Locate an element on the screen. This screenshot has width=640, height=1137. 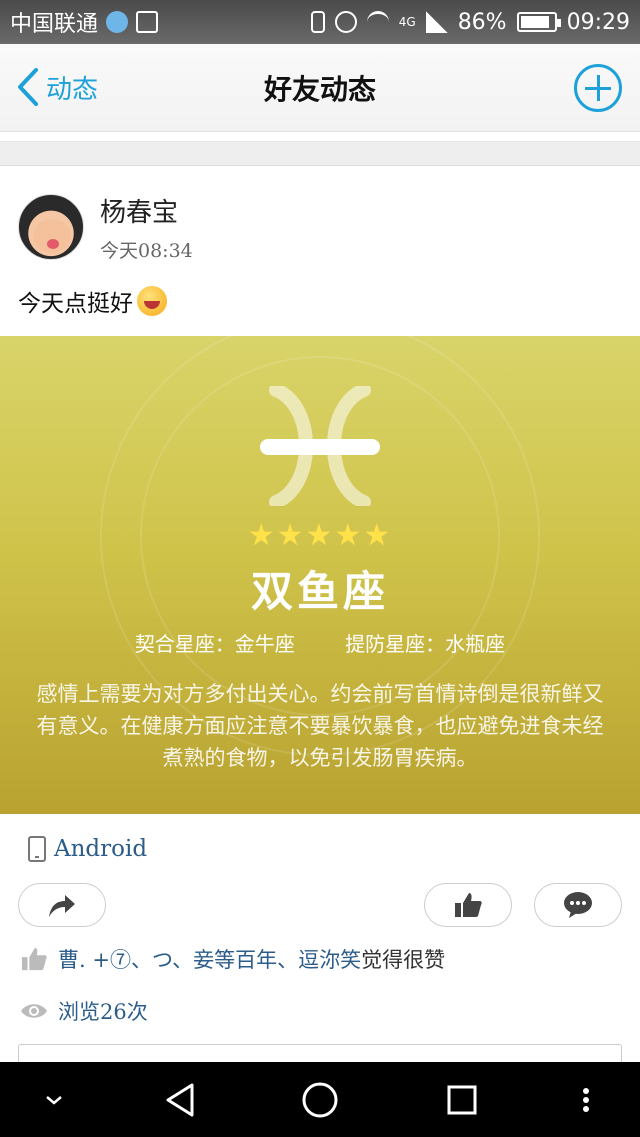
post-time: 今天08:34 is located at coordinates (146, 251).